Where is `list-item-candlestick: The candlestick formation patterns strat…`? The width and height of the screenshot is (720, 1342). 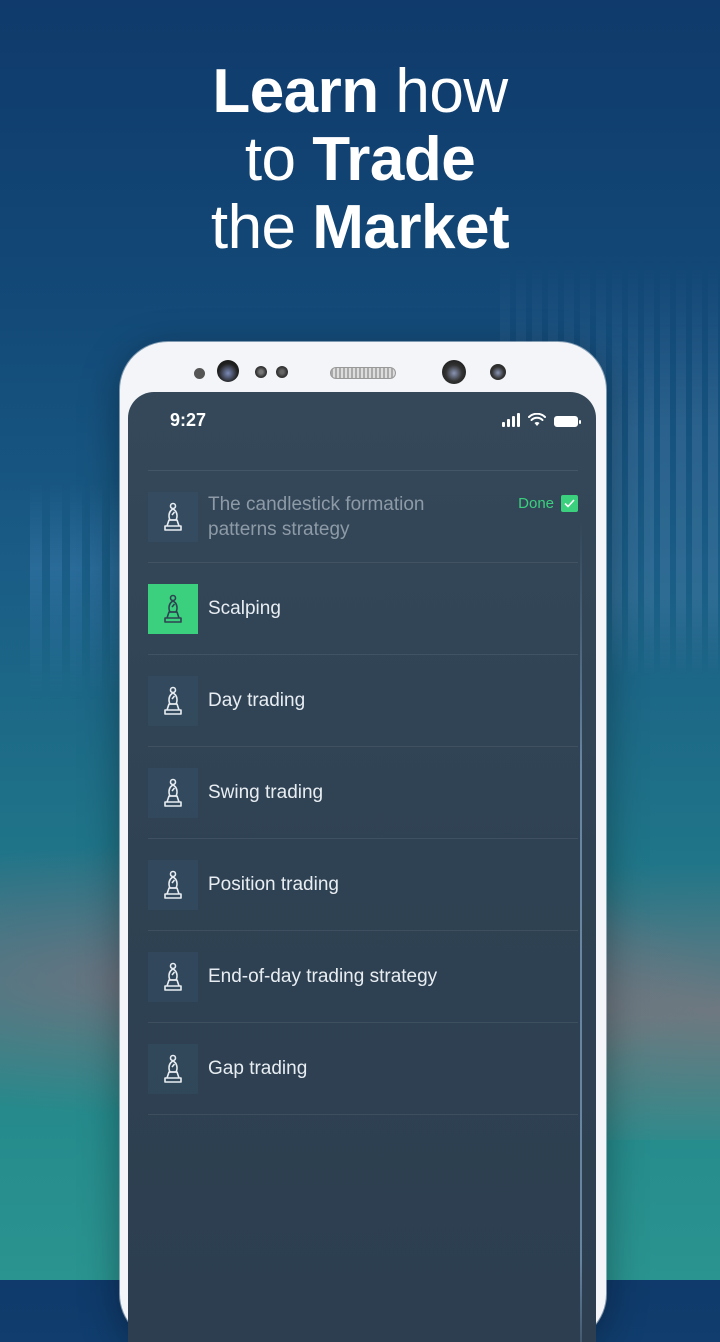
list-item-candlestick: The candlestick formation patterns strat… is located at coordinates (363, 517).